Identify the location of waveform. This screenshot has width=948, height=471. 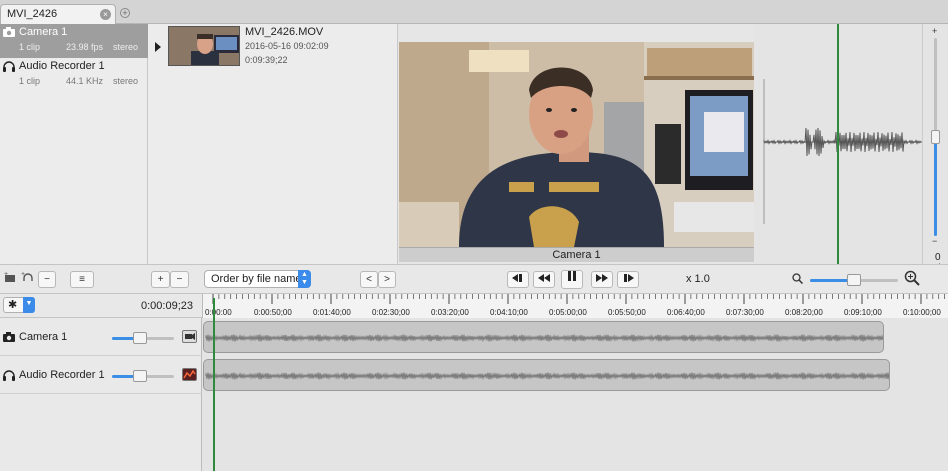
(842, 144).